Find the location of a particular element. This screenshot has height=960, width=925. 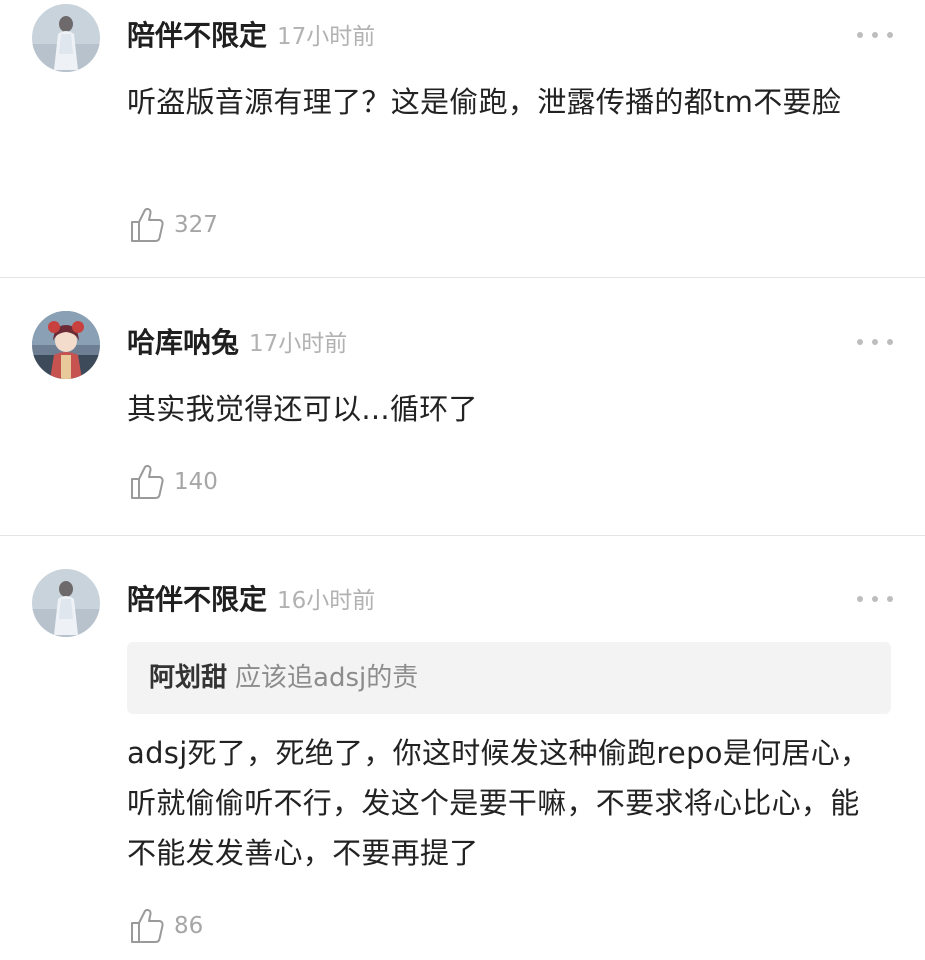

username: 陪伴不限定 17小时前 is located at coordinates (251, 37).